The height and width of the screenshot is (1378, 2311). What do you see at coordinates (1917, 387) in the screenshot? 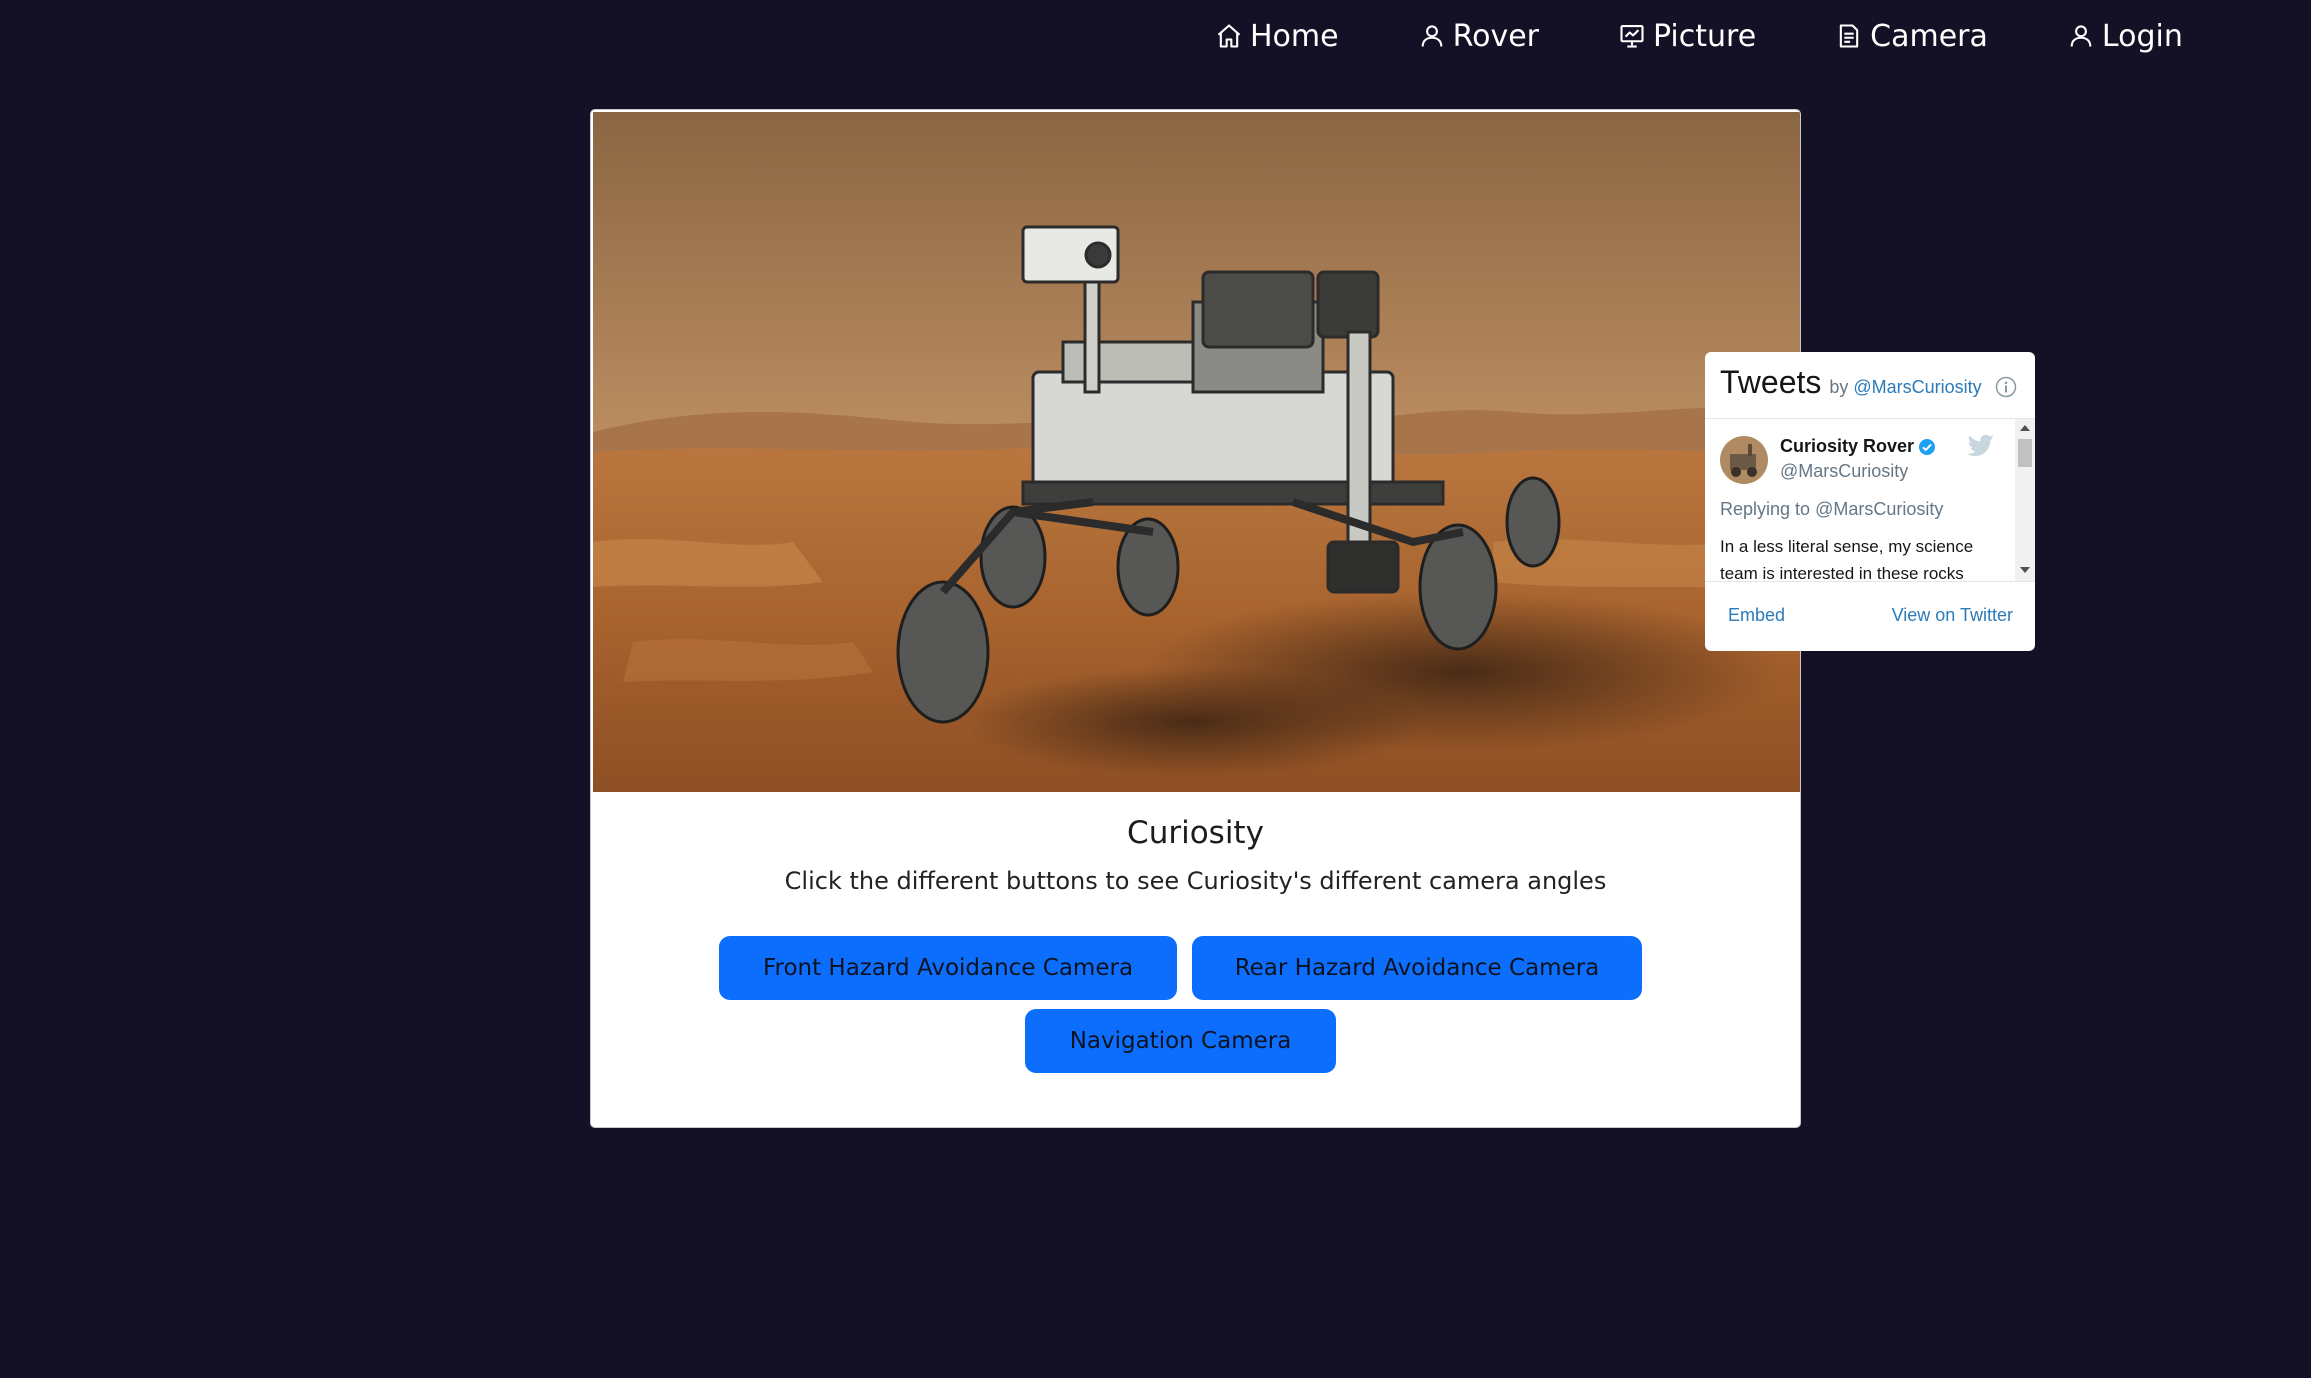
I see `tweets-handle-link: @MarsCuriosity` at bounding box center [1917, 387].